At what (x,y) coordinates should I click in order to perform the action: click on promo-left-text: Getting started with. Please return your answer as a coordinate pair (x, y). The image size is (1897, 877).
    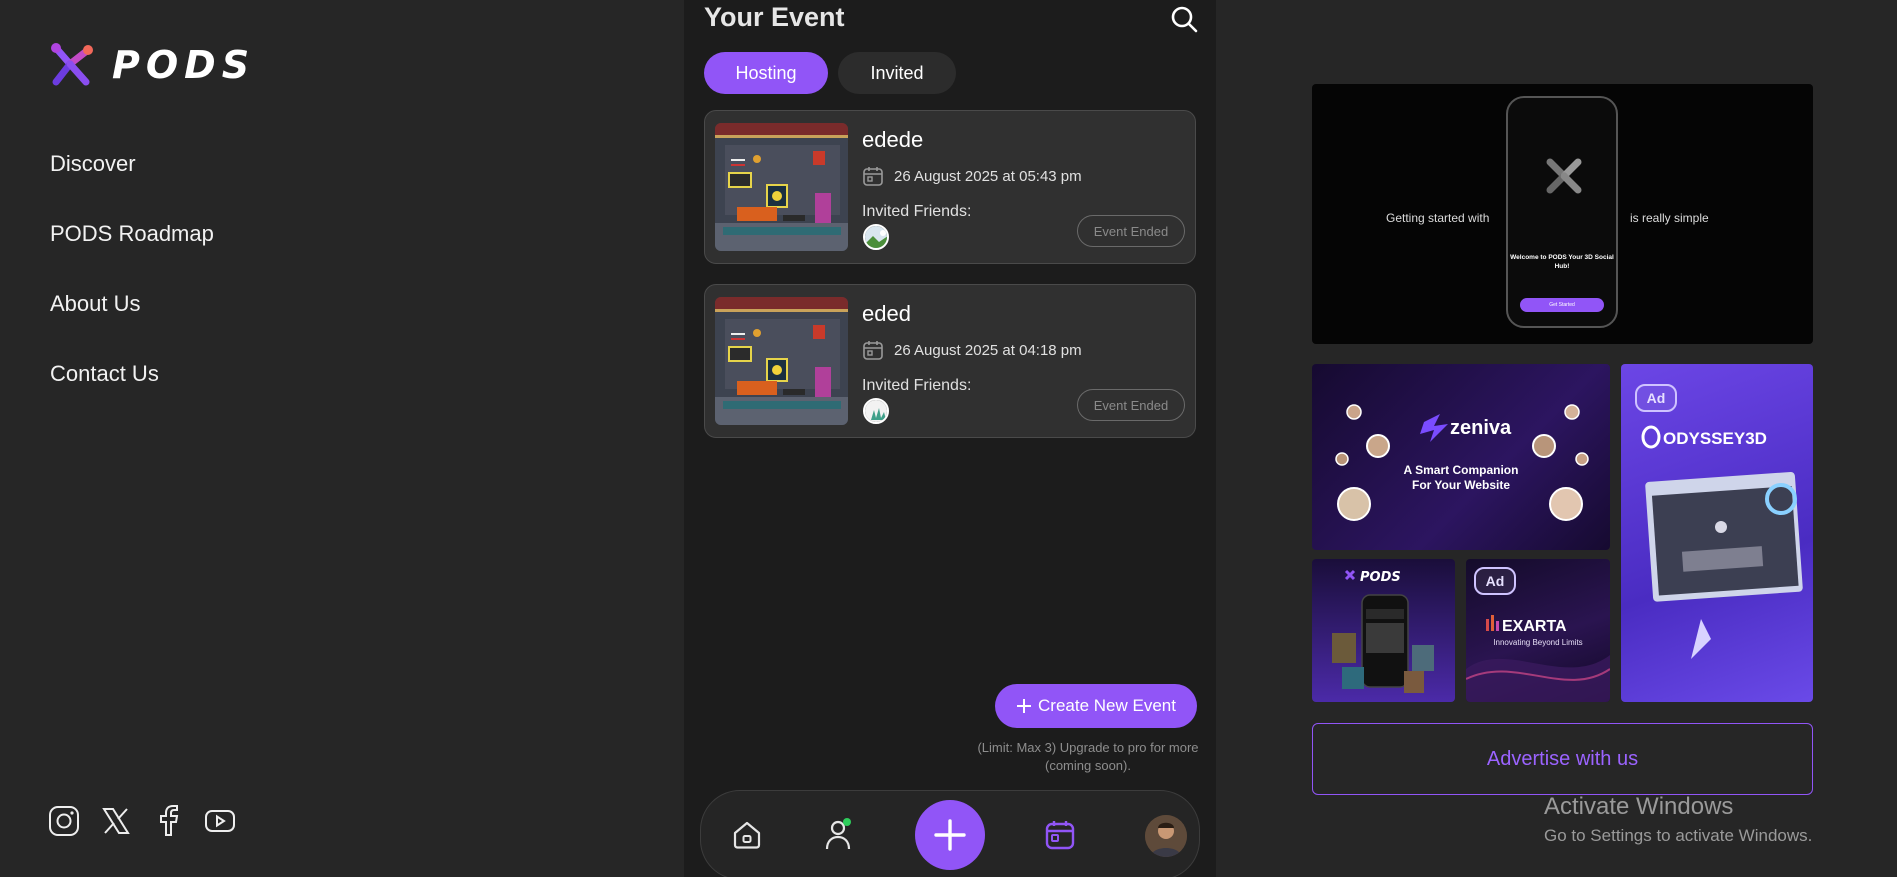
    Looking at the image, I should click on (1438, 218).